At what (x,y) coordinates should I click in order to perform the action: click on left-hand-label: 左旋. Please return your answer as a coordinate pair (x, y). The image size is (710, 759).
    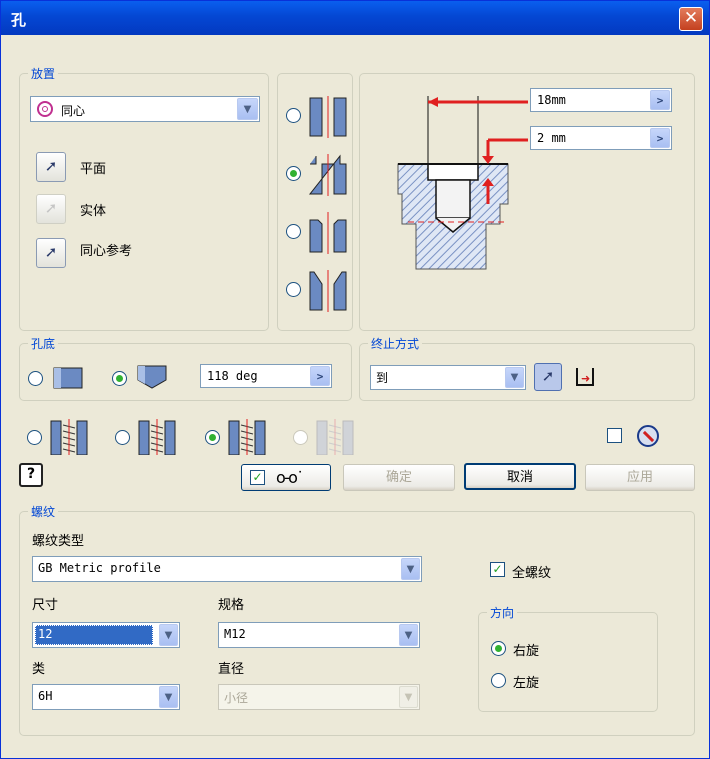
    Looking at the image, I should click on (526, 683).